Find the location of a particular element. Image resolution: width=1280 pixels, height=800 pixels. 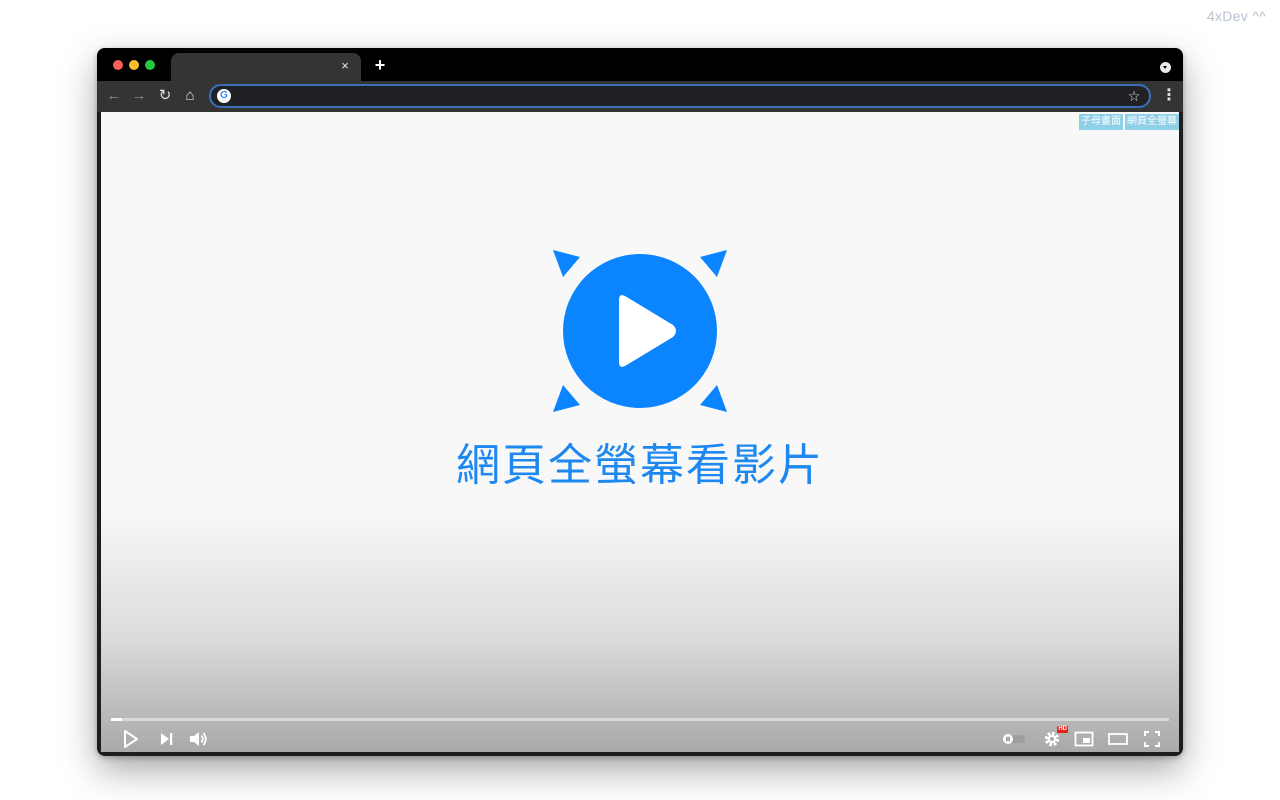

headline: 網頁全螢幕看影片 is located at coordinates (640, 465).